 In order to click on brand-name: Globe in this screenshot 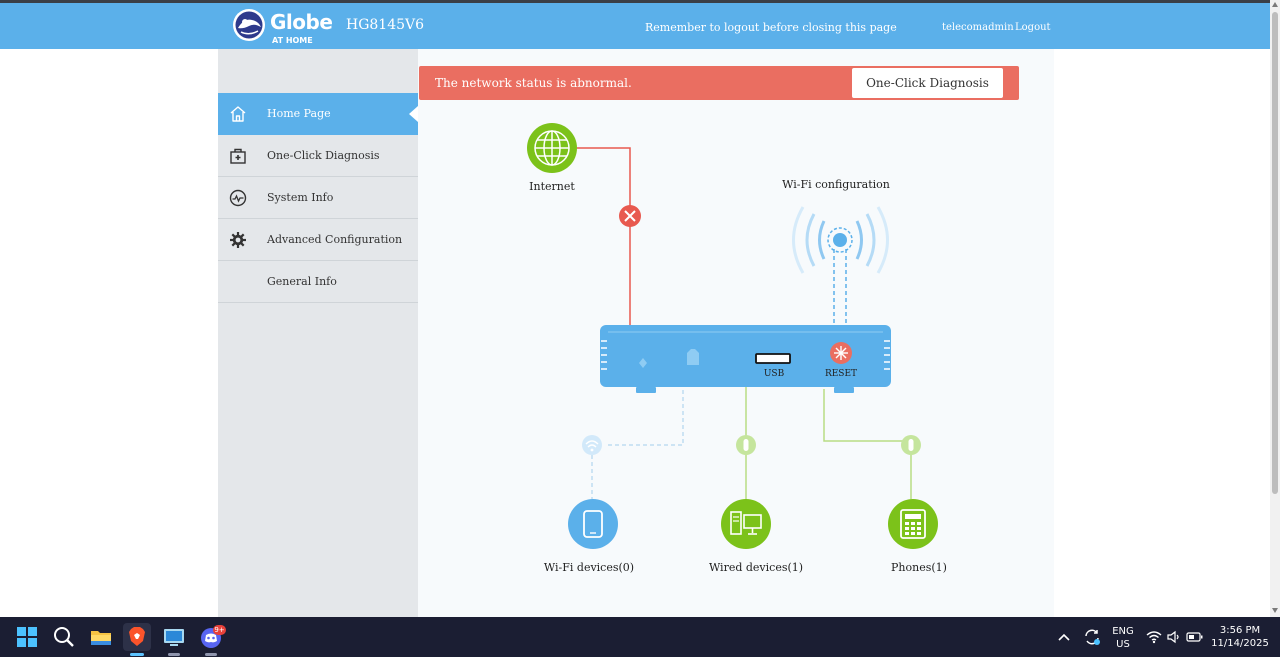, I will do `click(301, 22)`.